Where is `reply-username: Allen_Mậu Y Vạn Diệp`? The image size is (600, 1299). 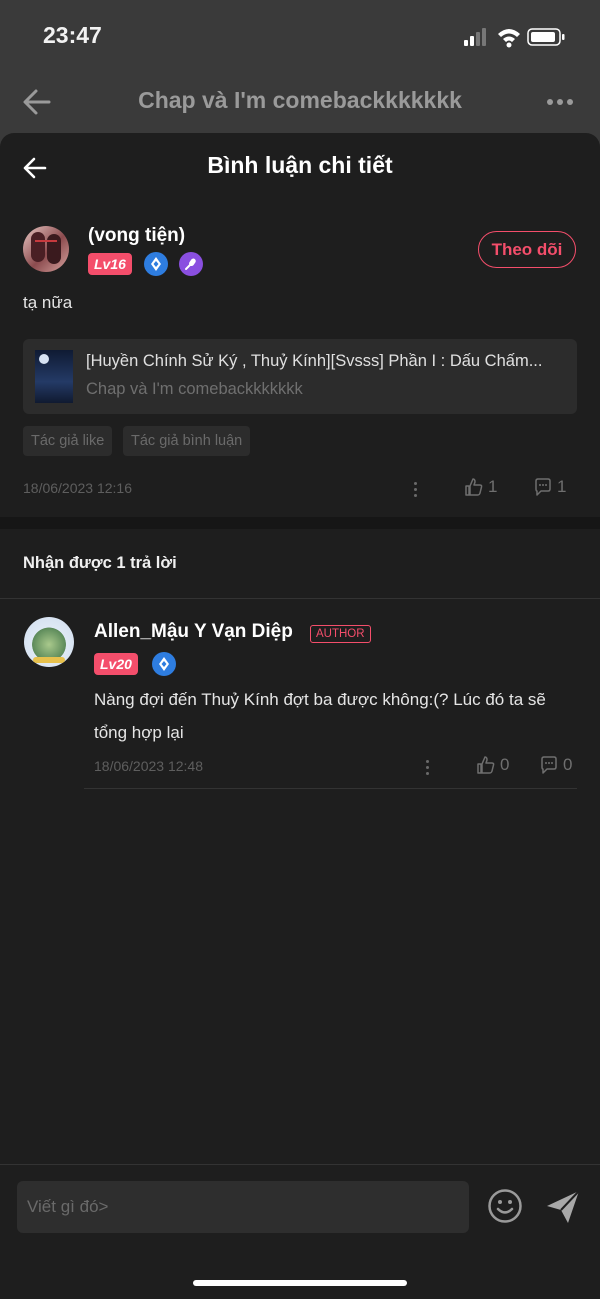 reply-username: Allen_Mậu Y Vạn Diệp is located at coordinates (193, 632).